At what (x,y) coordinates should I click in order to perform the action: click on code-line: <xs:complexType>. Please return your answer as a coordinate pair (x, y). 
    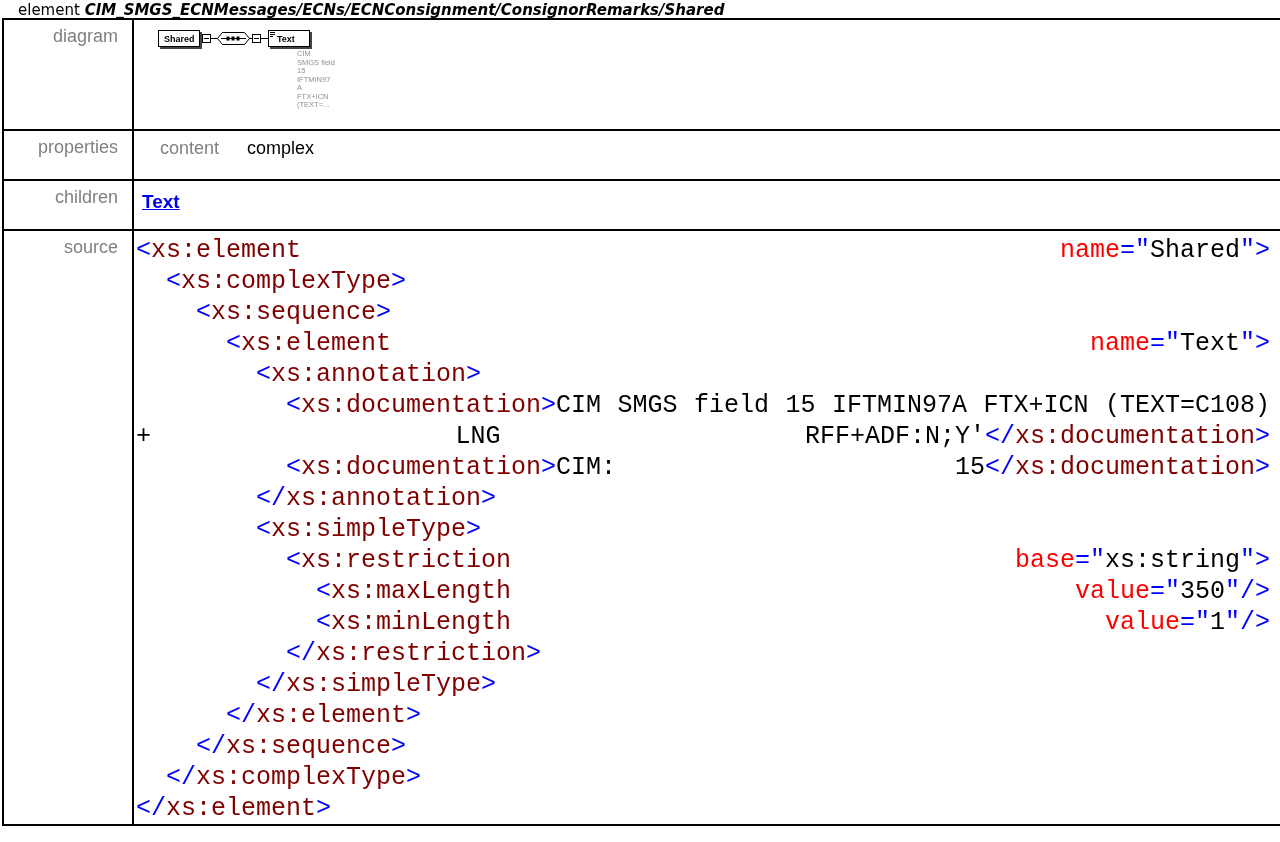
    Looking at the image, I should click on (286, 281).